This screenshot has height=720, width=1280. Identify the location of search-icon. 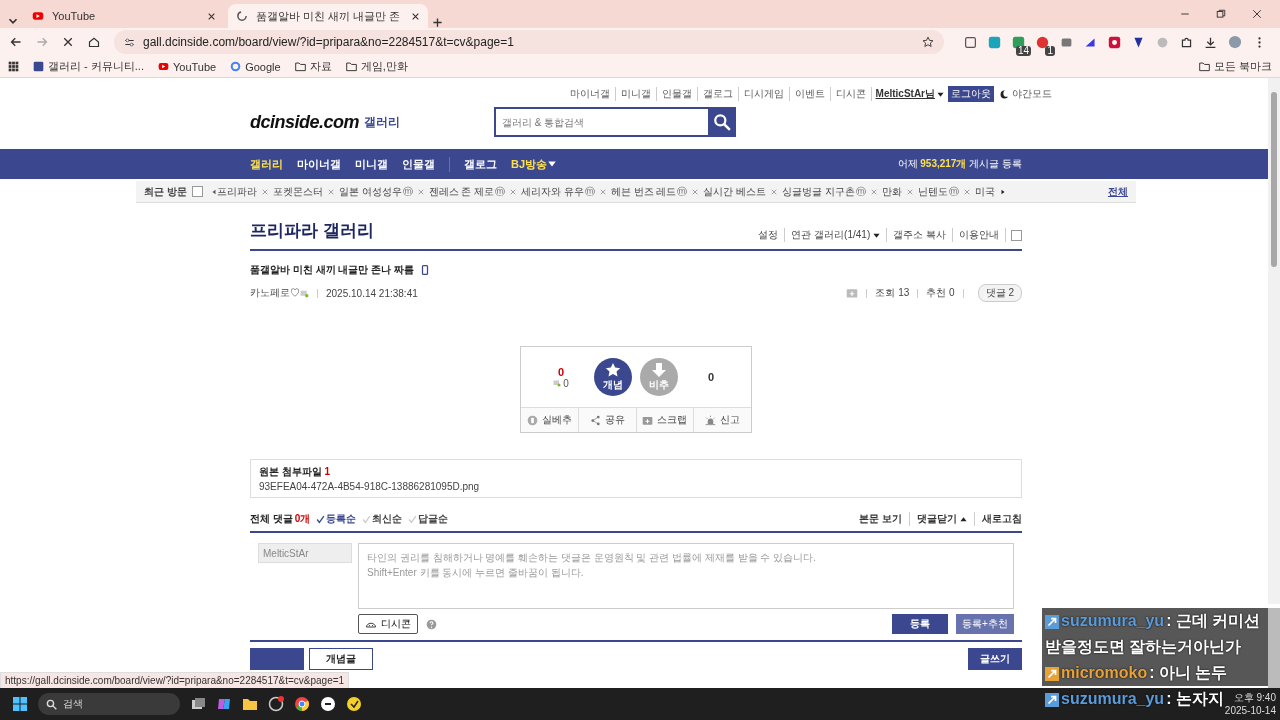
(51, 704).